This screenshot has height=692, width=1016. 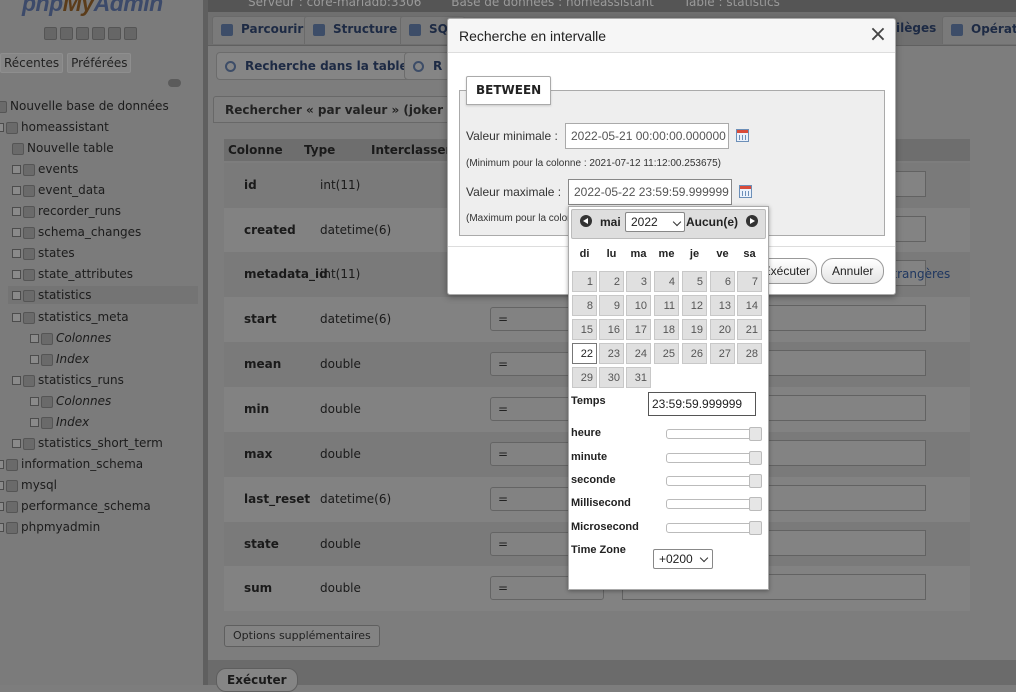 What do you see at coordinates (749, 281) in the screenshot?
I see `day-cell: 7` at bounding box center [749, 281].